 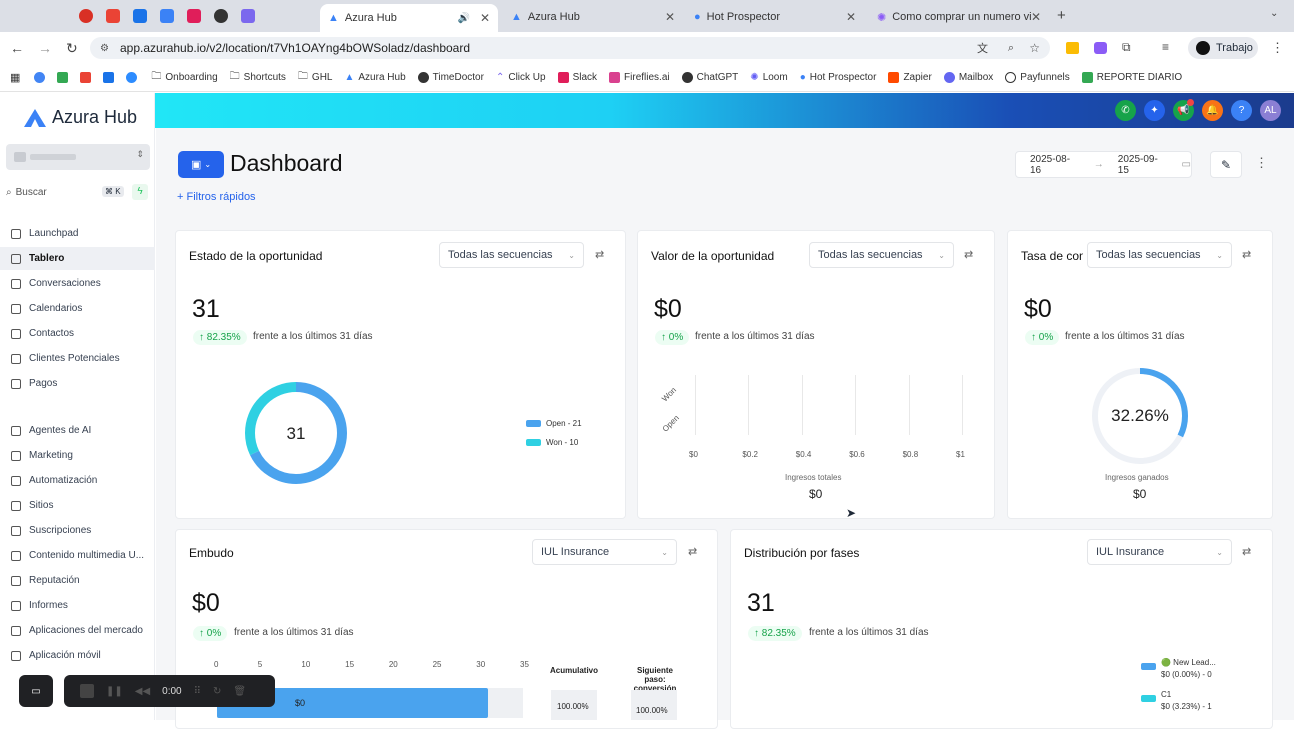 What do you see at coordinates (982, 48) in the screenshot?
I see `translate-icon: 文` at bounding box center [982, 48].